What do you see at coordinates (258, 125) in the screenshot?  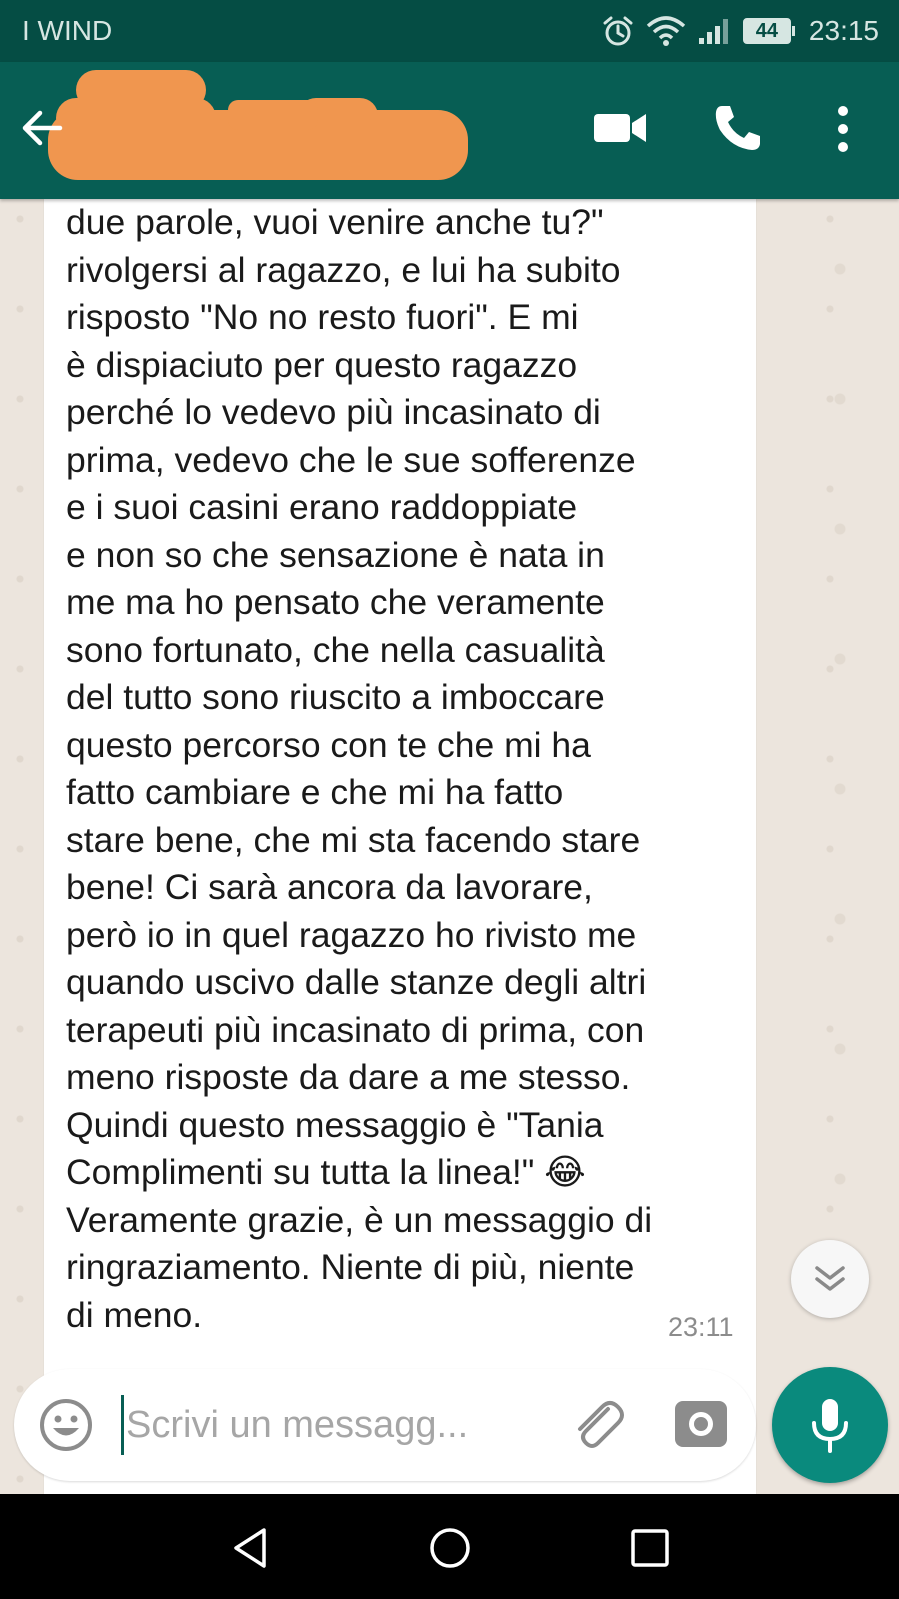 I see `redacted-contact-name` at bounding box center [258, 125].